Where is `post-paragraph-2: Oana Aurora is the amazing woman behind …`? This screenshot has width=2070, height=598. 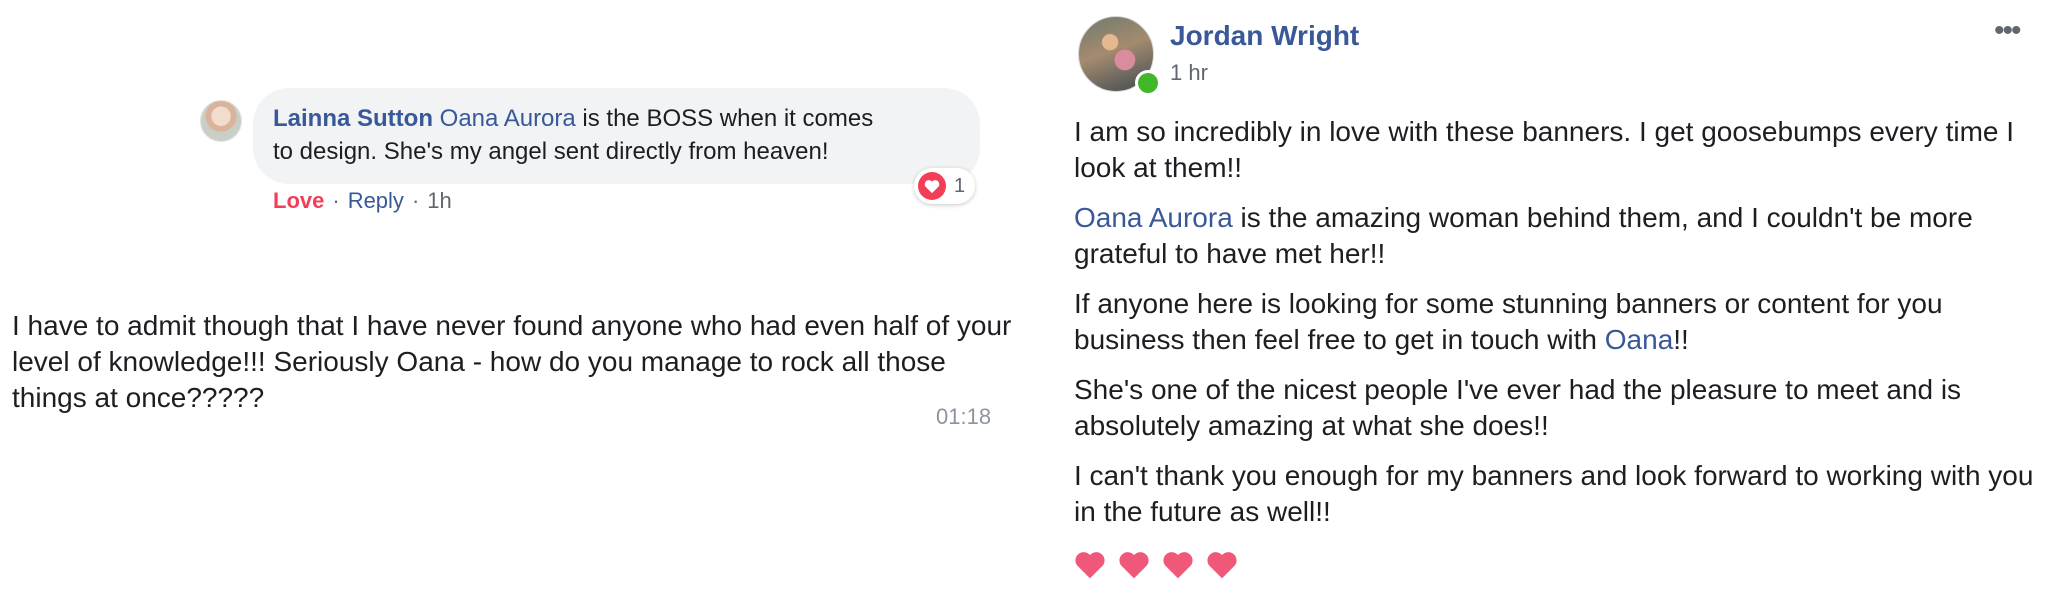
post-paragraph-2: Oana Aurora is the amazing woman behind … is located at coordinates (1564, 236).